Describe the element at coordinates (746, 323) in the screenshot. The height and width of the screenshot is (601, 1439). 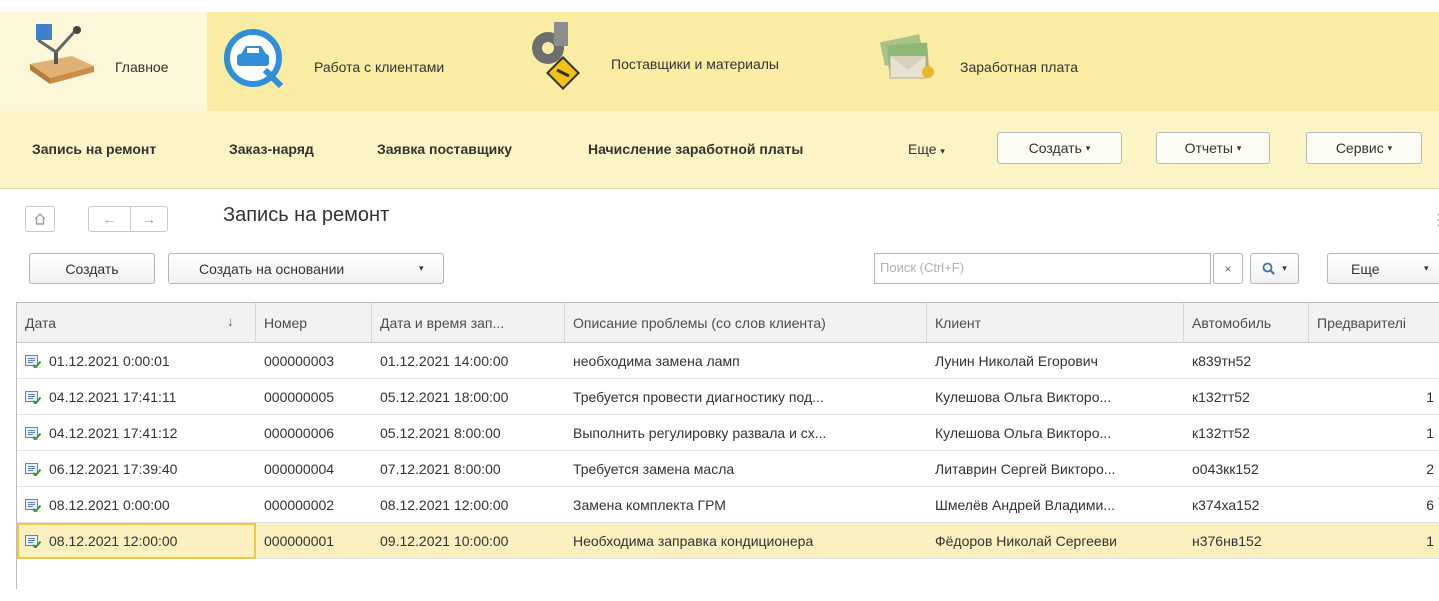
I see `column-header-problem: Описание проблемы (со слов клиента)` at that location.